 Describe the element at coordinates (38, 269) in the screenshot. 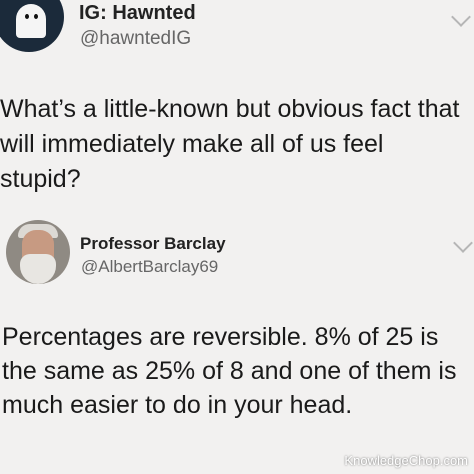

I see `avatar-beard` at that location.